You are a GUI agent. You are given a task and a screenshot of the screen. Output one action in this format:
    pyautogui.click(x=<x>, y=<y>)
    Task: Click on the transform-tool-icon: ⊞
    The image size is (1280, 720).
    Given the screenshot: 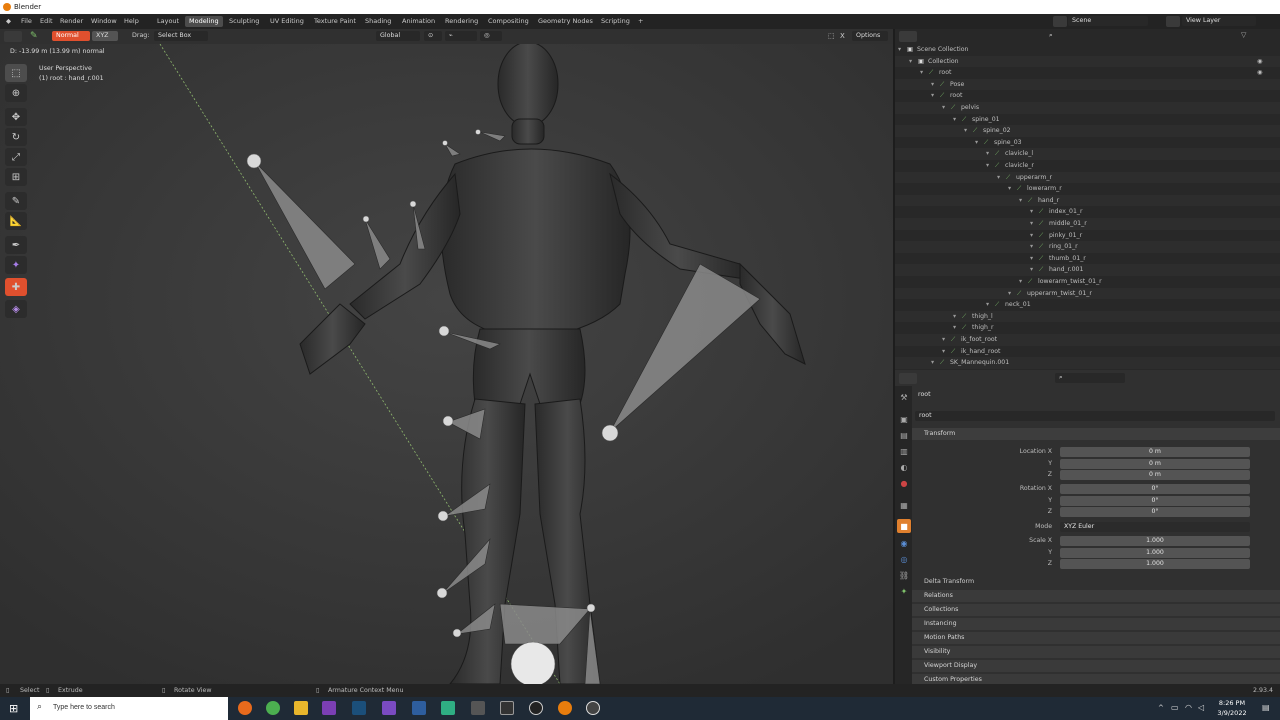 What is the action you would take?
    pyautogui.click(x=16, y=177)
    